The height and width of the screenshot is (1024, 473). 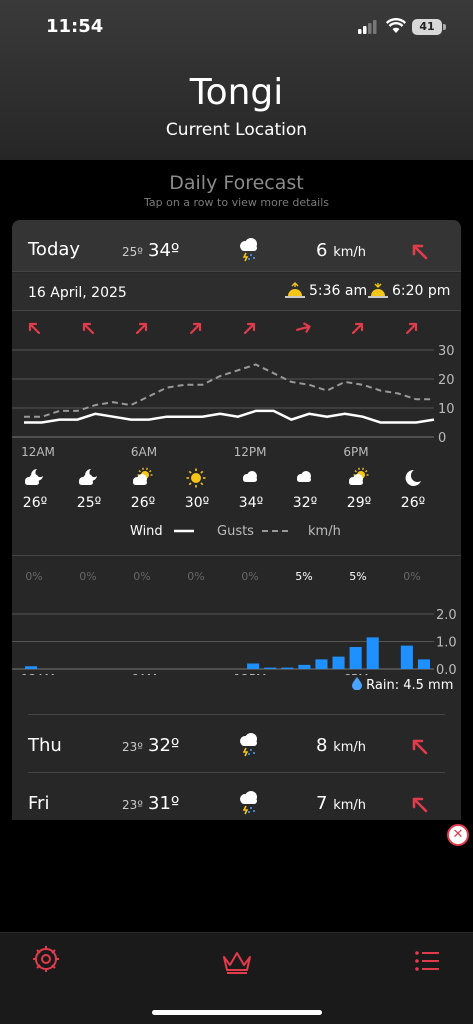 I want to click on rain-chart: 0% 0% 0% 0% 0% 5% 5% 0% 2.0 1.0 0.0 12AM 6AM 12PM 6PM, so click(x=234, y=622).